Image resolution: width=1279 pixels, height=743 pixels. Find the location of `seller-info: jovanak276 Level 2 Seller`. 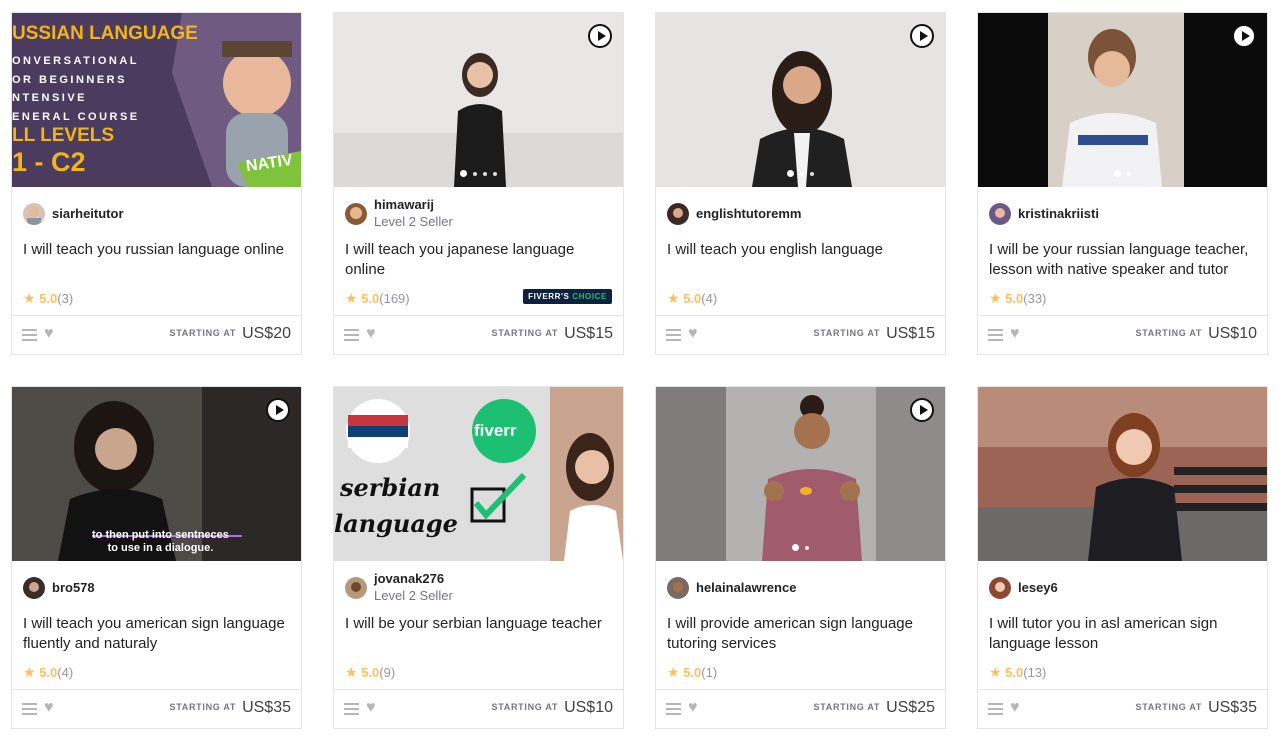

seller-info: jovanak276 Level 2 Seller is located at coordinates (479, 588).